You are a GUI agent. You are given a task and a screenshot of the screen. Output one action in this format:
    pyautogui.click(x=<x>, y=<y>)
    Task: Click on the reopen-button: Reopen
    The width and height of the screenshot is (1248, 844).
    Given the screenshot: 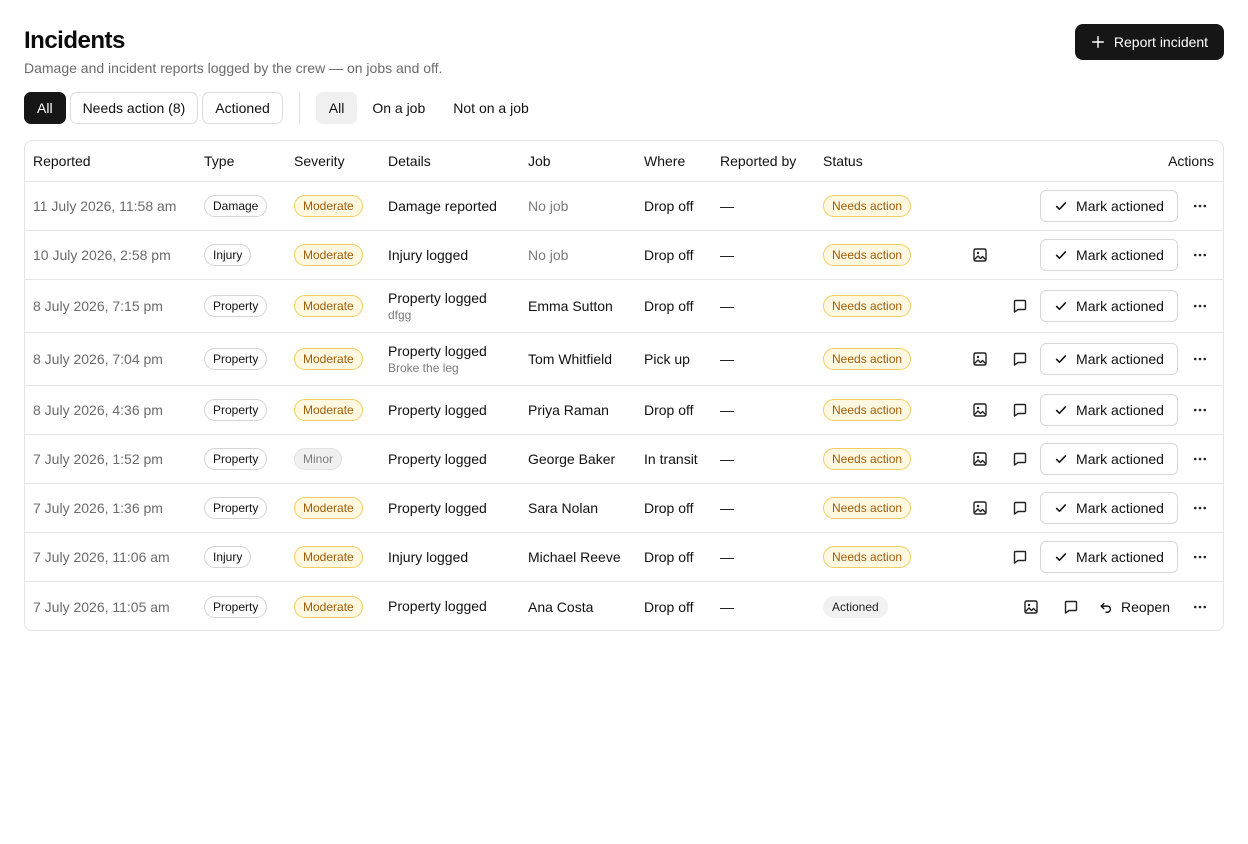 What is the action you would take?
    pyautogui.click(x=1134, y=607)
    